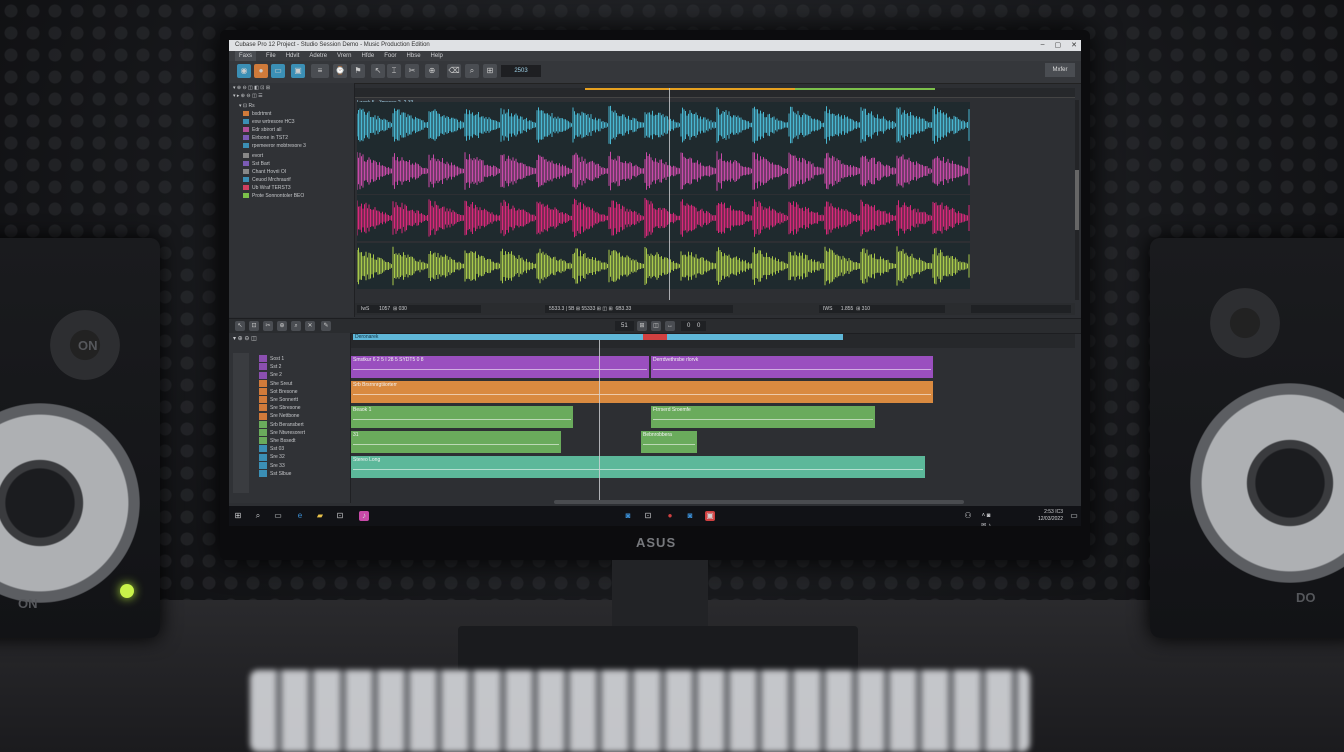  I want to click on taskbar-app-icon-3: ●, so click(670, 516).